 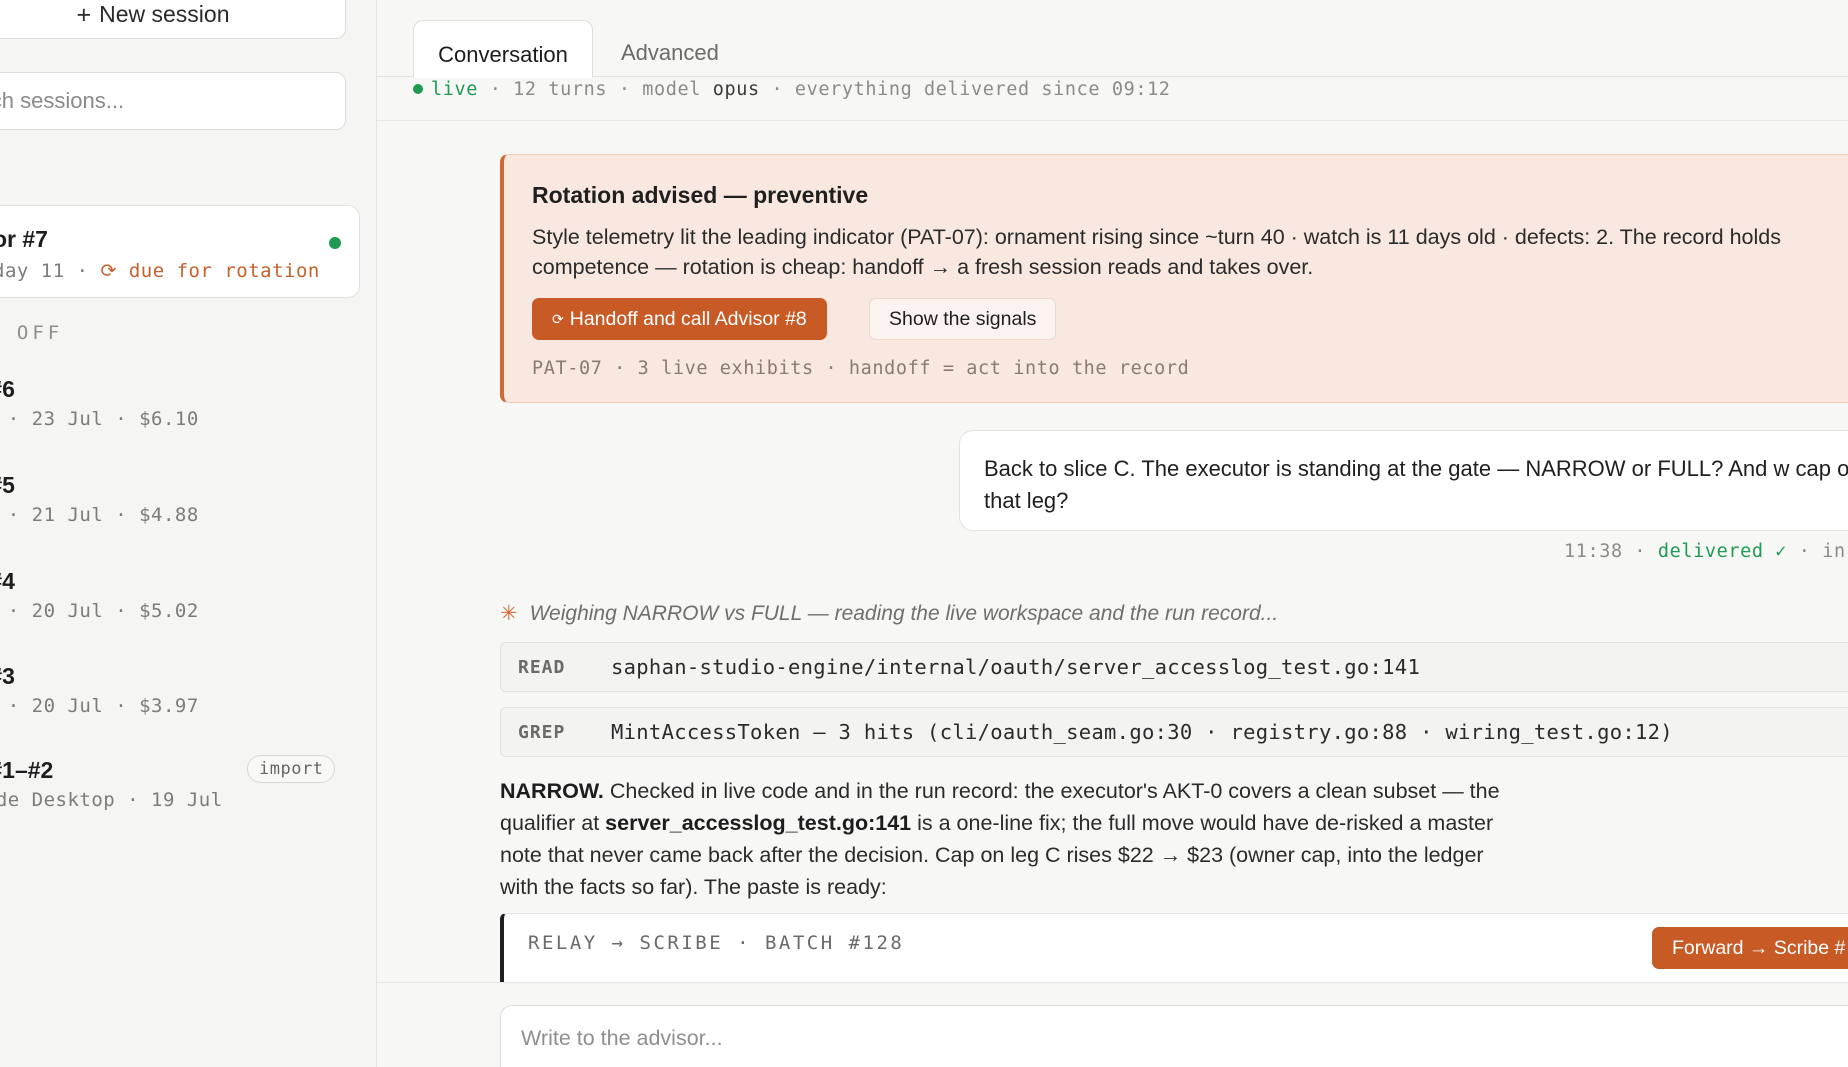 I want to click on session-item-active: or #7 day 11 · ⟳ due for rotation, so click(x=180, y=251).